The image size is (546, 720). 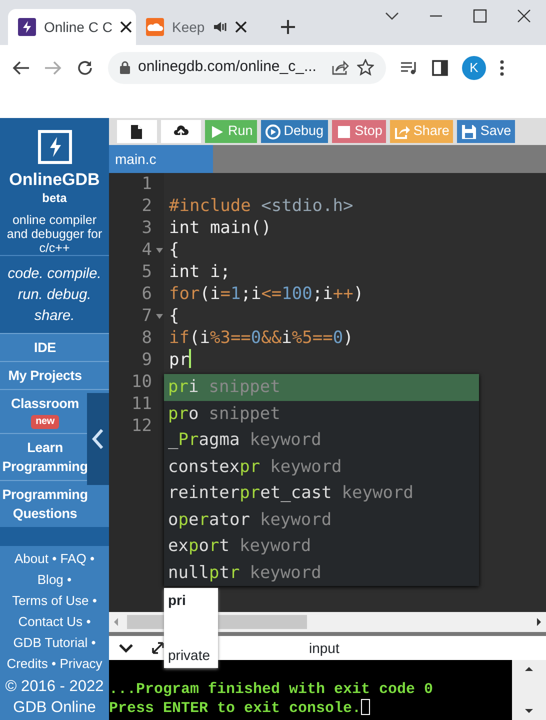 I want to click on line-number: 12, so click(x=142, y=426).